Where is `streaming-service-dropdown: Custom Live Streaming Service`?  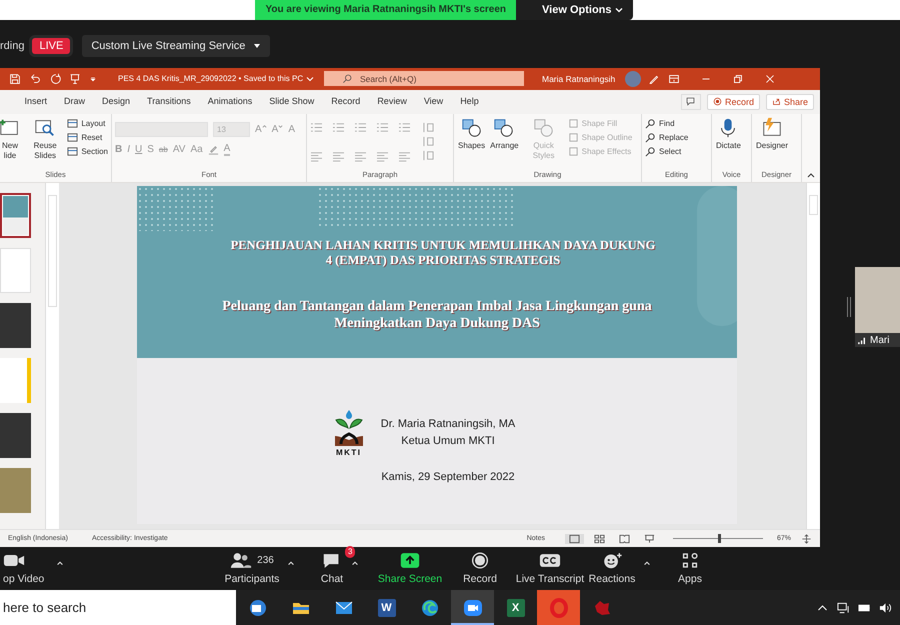
streaming-service-dropdown: Custom Live Streaming Service is located at coordinates (176, 45).